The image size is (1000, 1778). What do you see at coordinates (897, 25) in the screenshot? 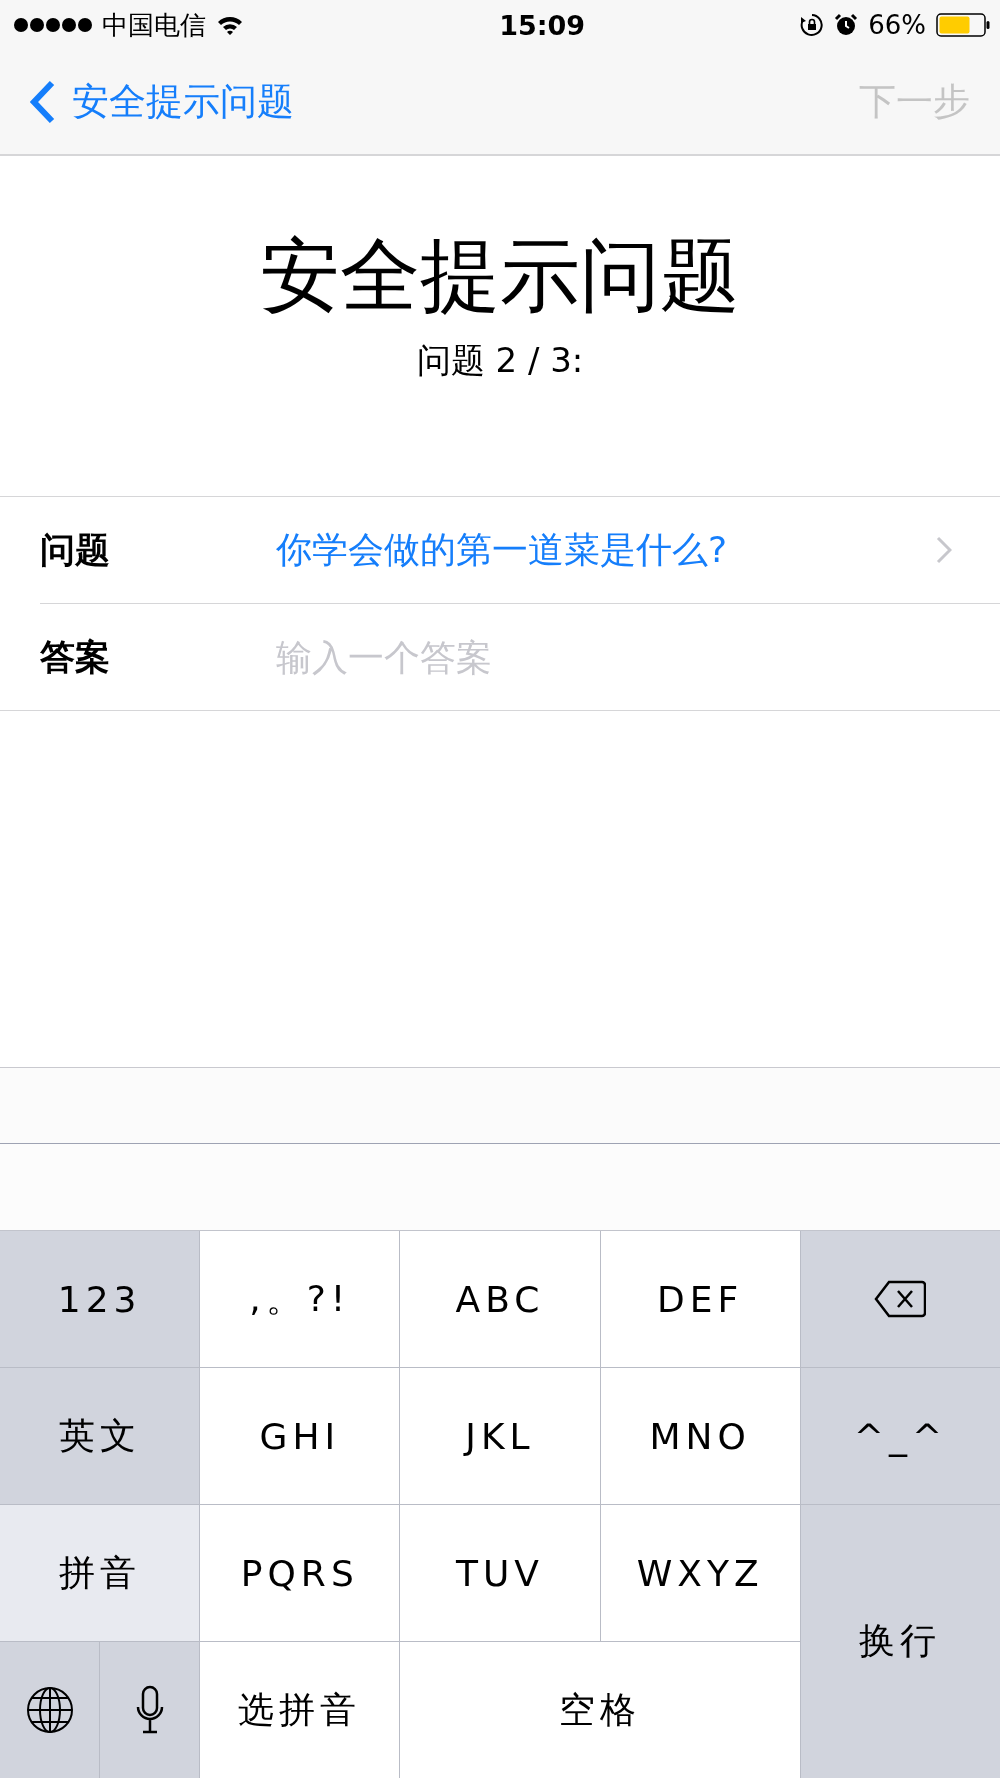
I see `battery-percent: 66%` at bounding box center [897, 25].